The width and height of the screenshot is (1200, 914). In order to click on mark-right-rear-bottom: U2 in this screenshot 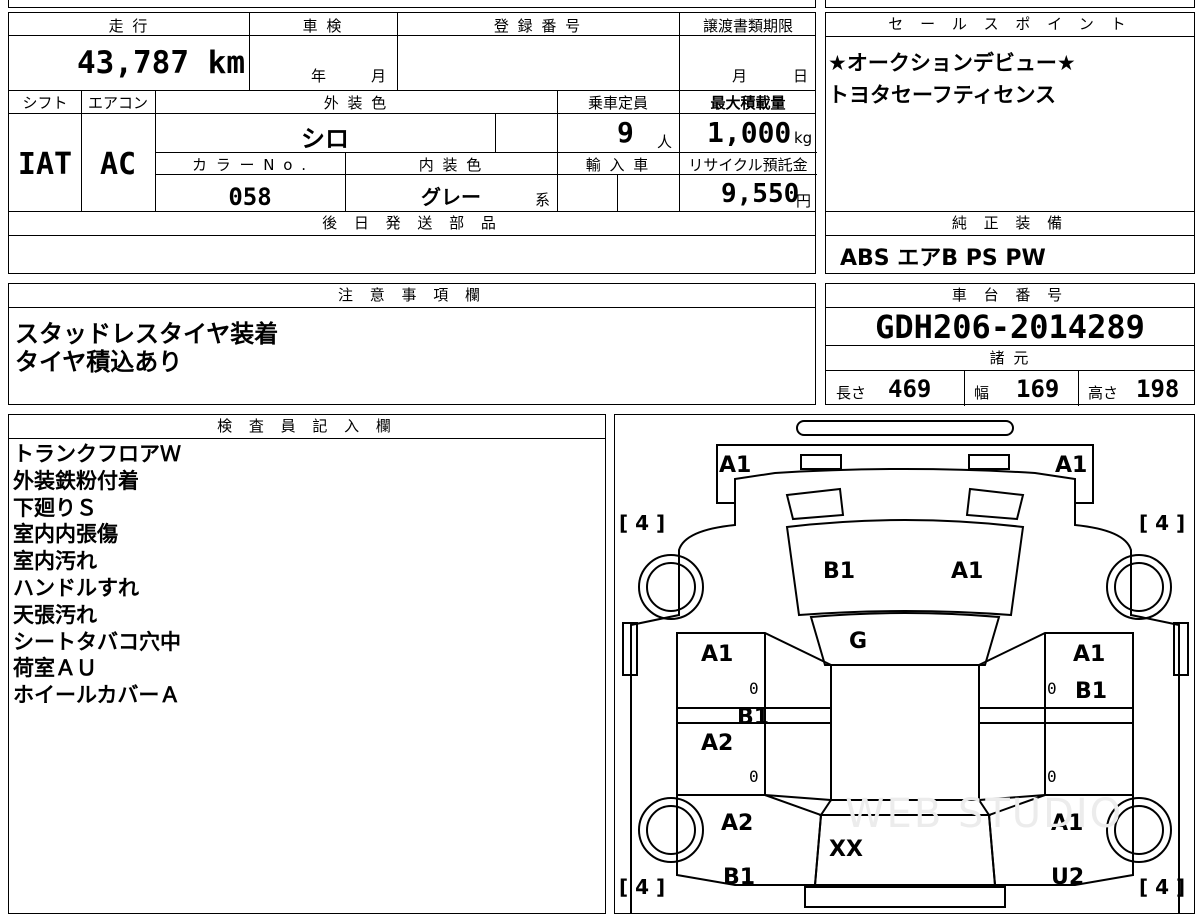, I will do `click(1068, 877)`.